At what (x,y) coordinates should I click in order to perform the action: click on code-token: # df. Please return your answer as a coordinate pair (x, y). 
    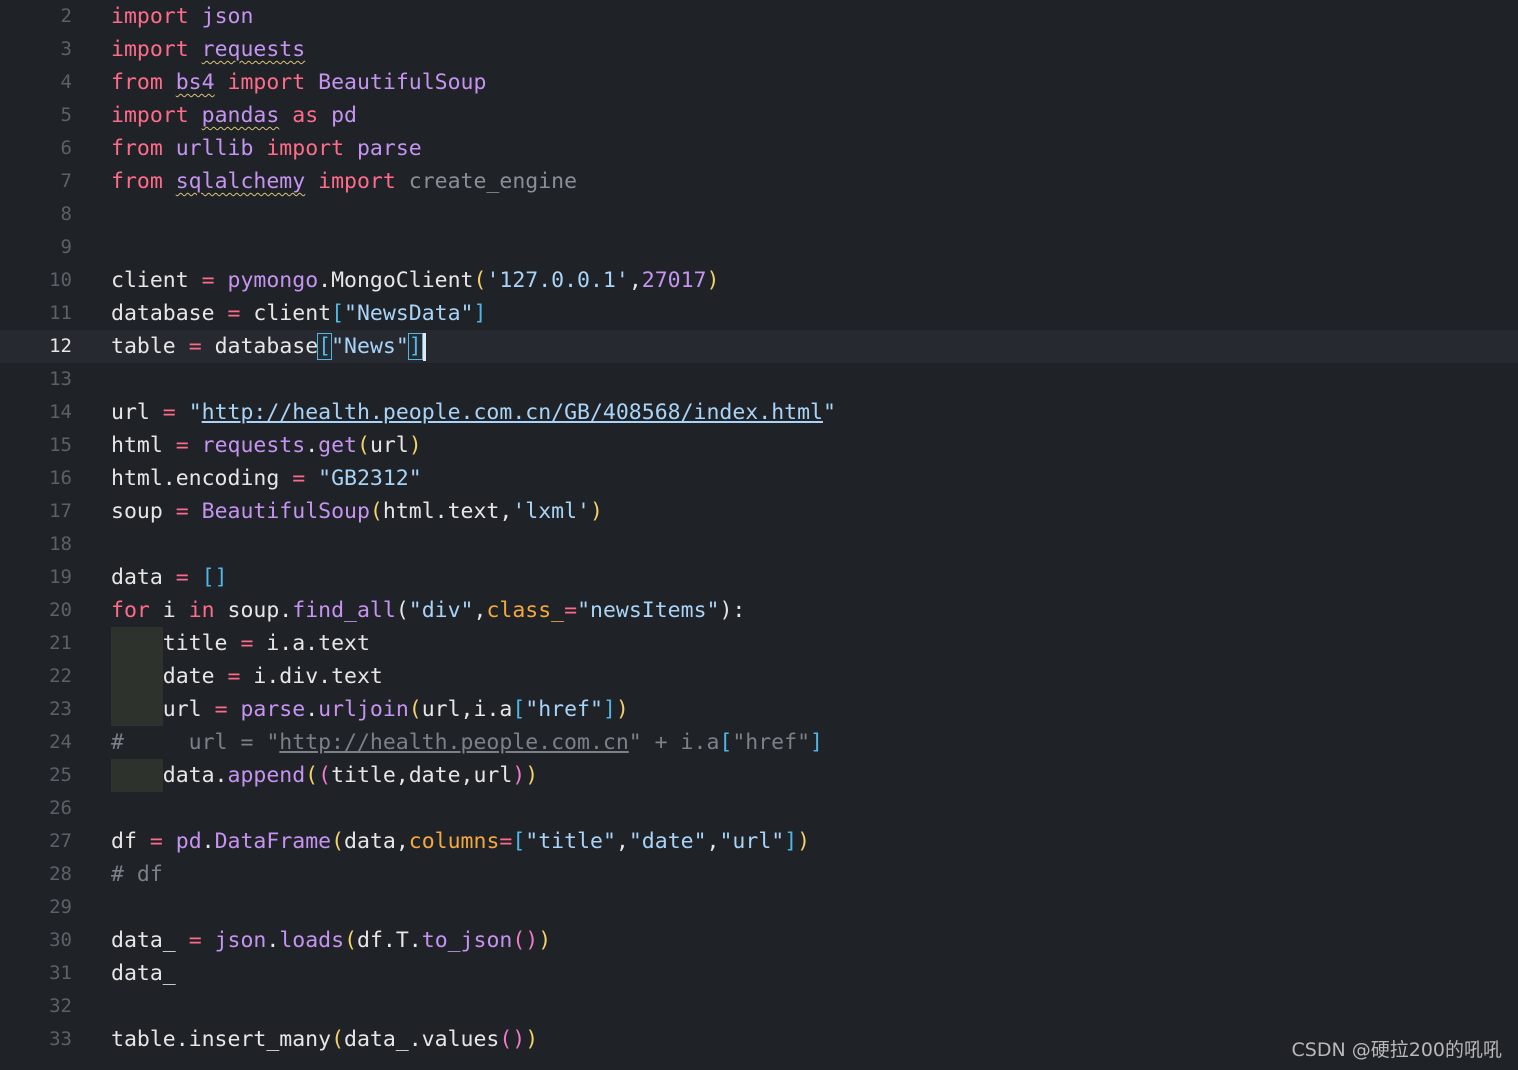
    Looking at the image, I should click on (137, 874).